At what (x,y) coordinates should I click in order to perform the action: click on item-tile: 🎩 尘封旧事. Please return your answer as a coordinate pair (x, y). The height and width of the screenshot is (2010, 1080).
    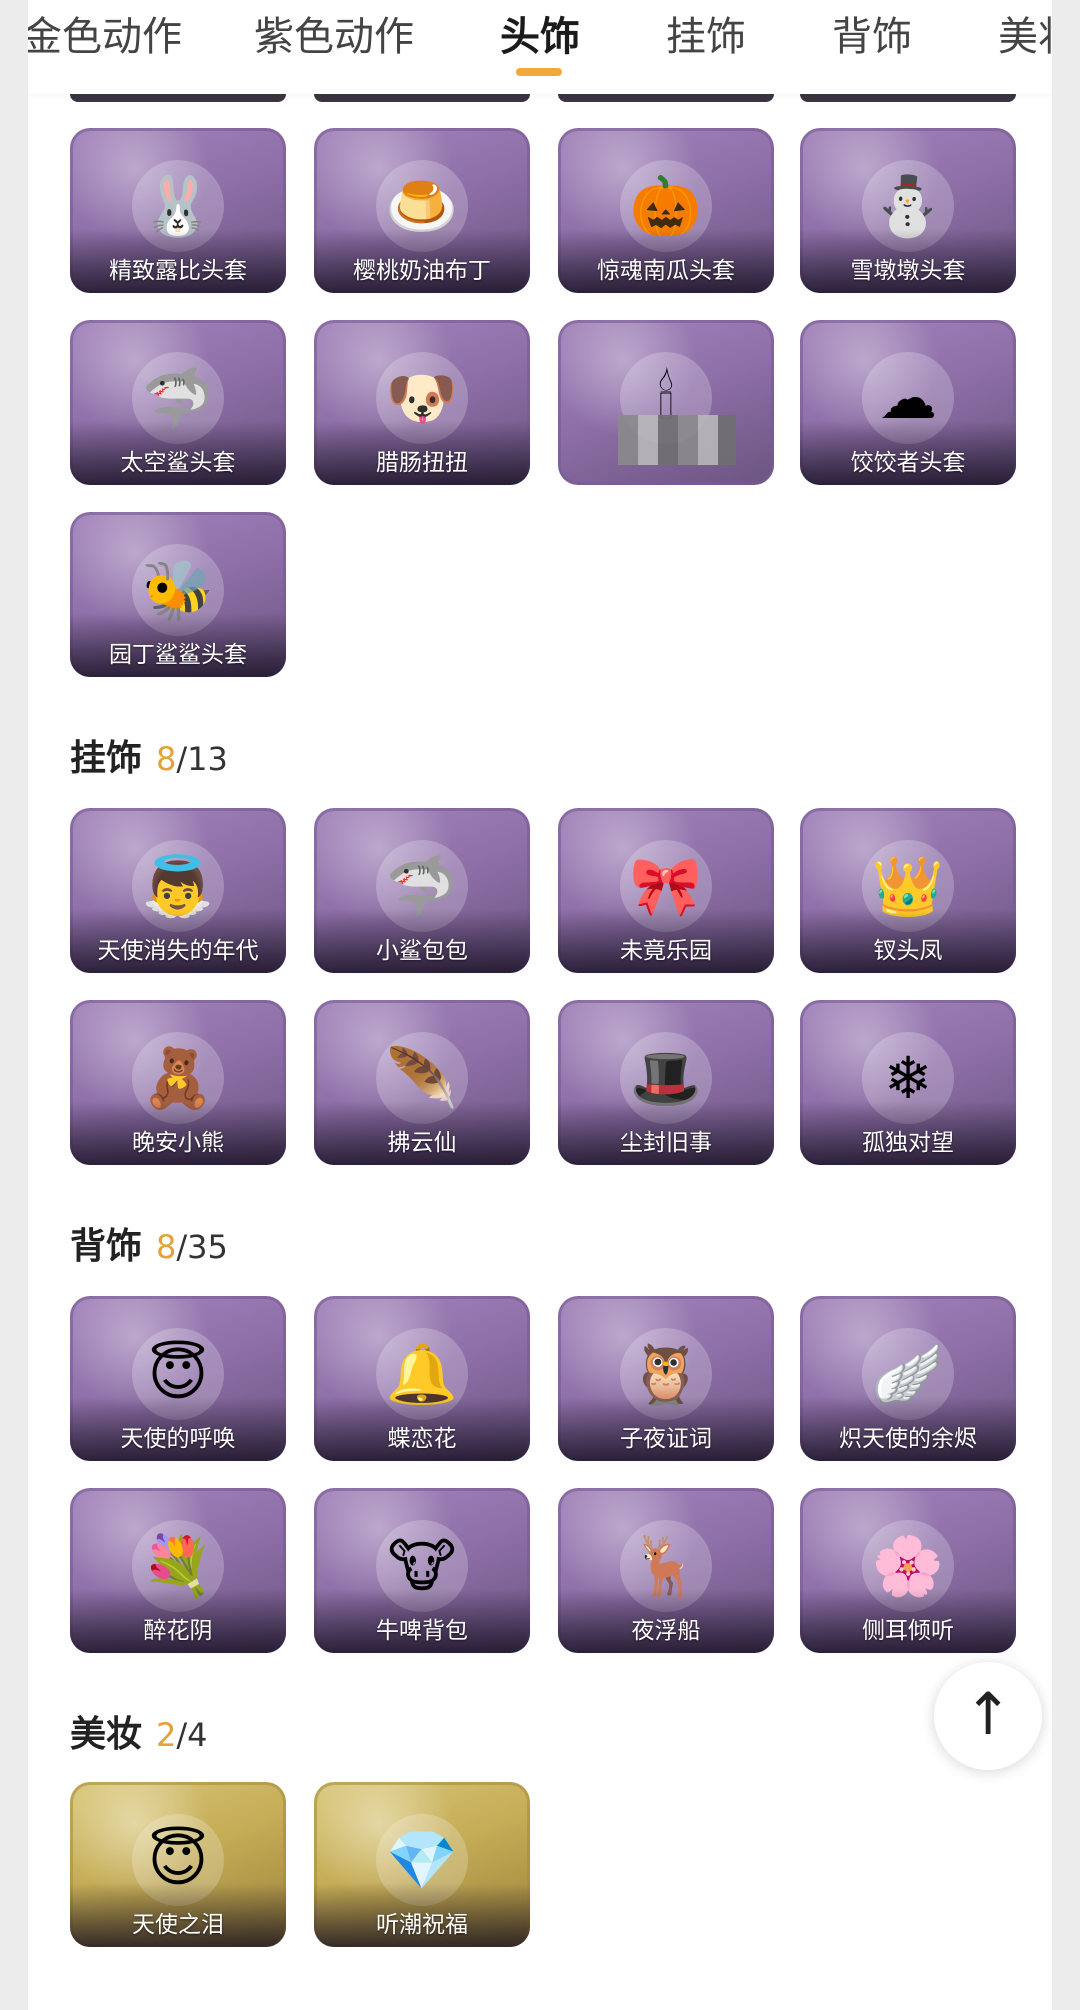
    Looking at the image, I should click on (666, 1082).